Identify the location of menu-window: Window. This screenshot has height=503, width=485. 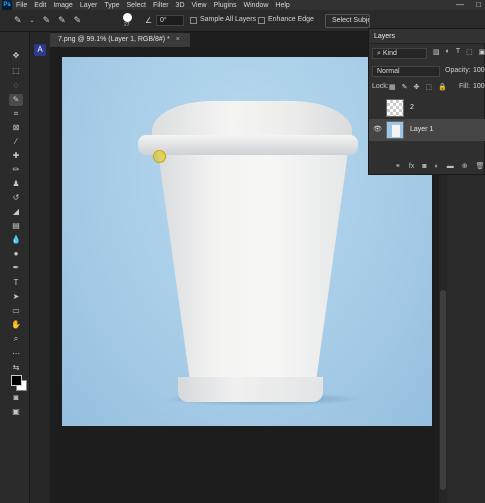
(256, 5).